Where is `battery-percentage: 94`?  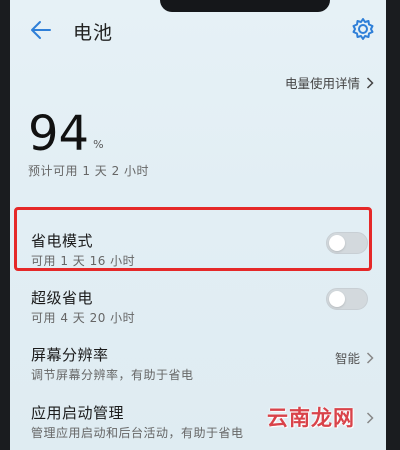
battery-percentage: 94 is located at coordinates (59, 134).